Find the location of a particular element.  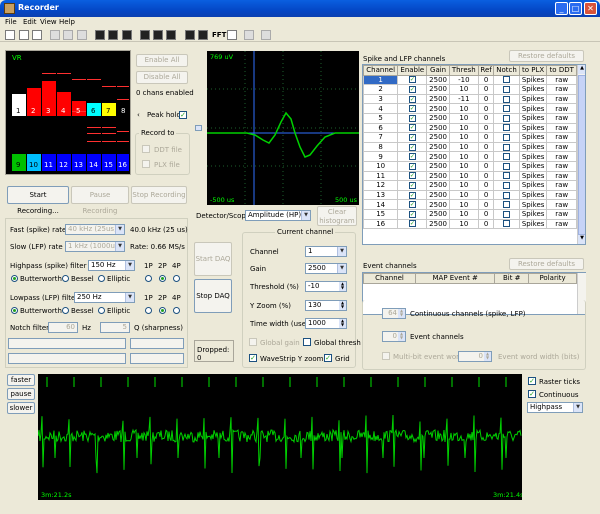

menu-view: View is located at coordinates (48, 22).